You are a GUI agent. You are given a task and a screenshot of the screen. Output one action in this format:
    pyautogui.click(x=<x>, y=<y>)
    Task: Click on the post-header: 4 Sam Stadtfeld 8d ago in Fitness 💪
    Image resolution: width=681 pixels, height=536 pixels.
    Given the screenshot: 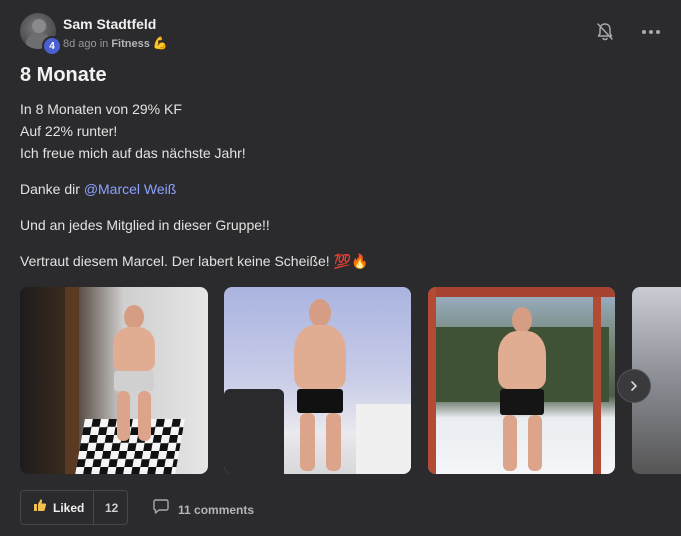 What is the action you would take?
    pyautogui.click(x=340, y=34)
    